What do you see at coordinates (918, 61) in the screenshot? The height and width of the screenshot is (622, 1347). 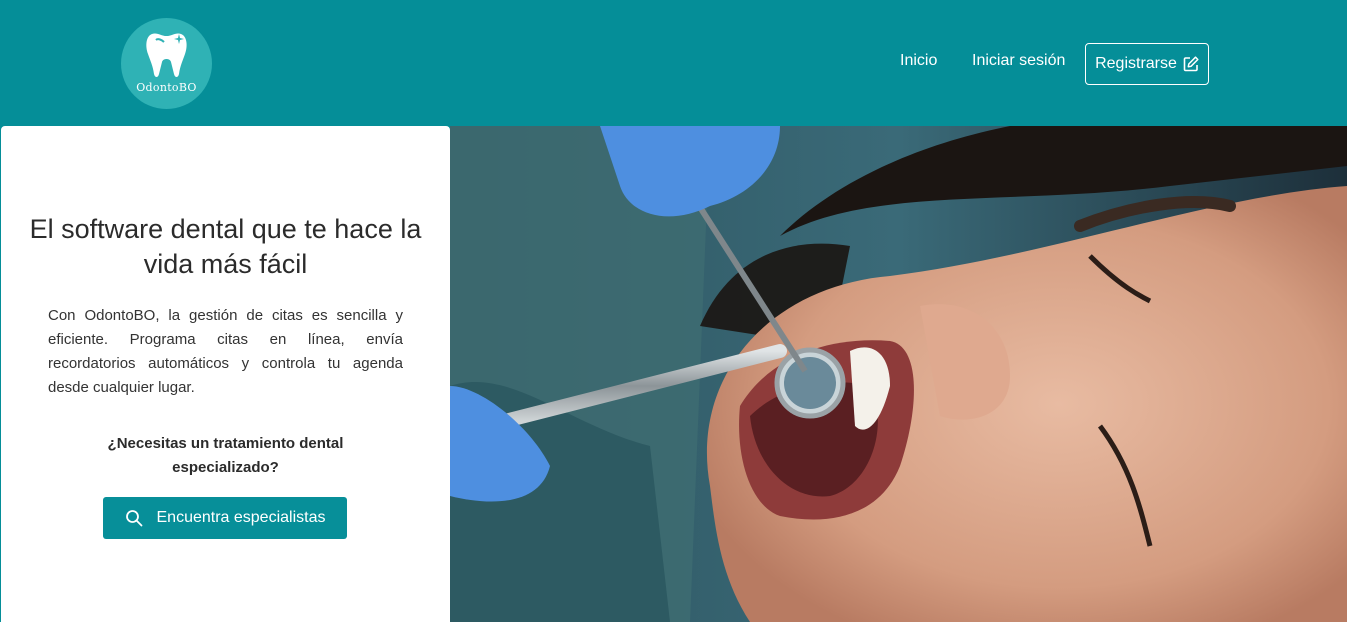 I see `nav-home-link: Inicio` at bounding box center [918, 61].